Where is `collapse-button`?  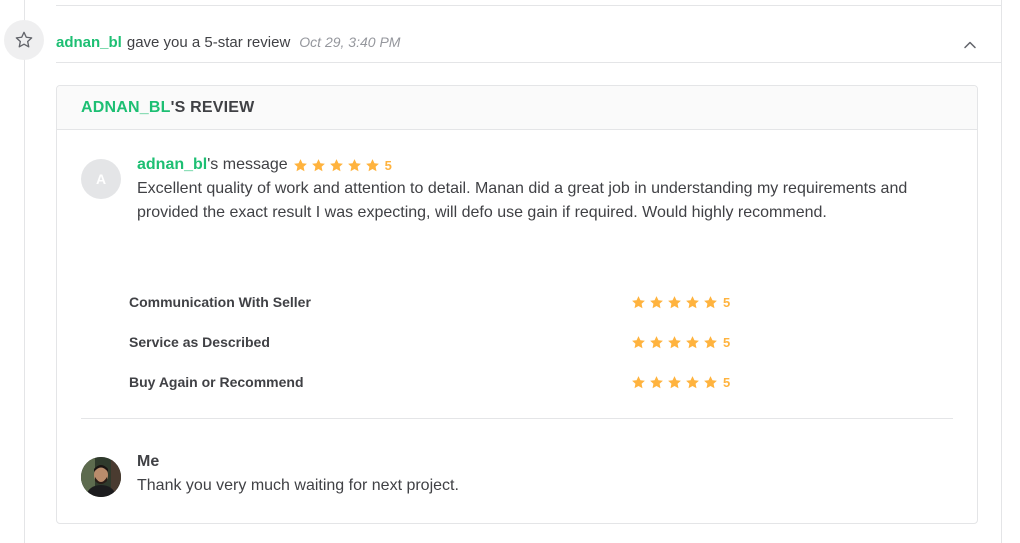 collapse-button is located at coordinates (970, 45).